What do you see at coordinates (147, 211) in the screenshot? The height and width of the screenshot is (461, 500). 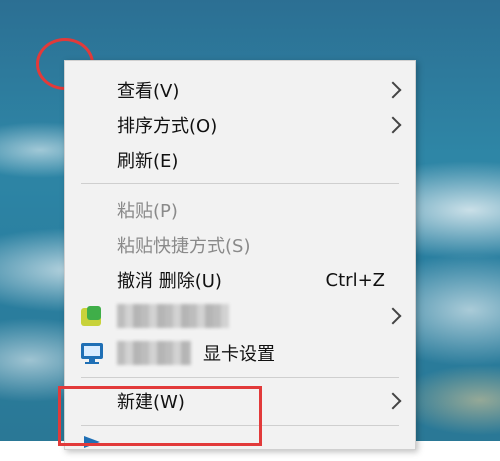 I see `menu-item-label: 粘贴(P)` at bounding box center [147, 211].